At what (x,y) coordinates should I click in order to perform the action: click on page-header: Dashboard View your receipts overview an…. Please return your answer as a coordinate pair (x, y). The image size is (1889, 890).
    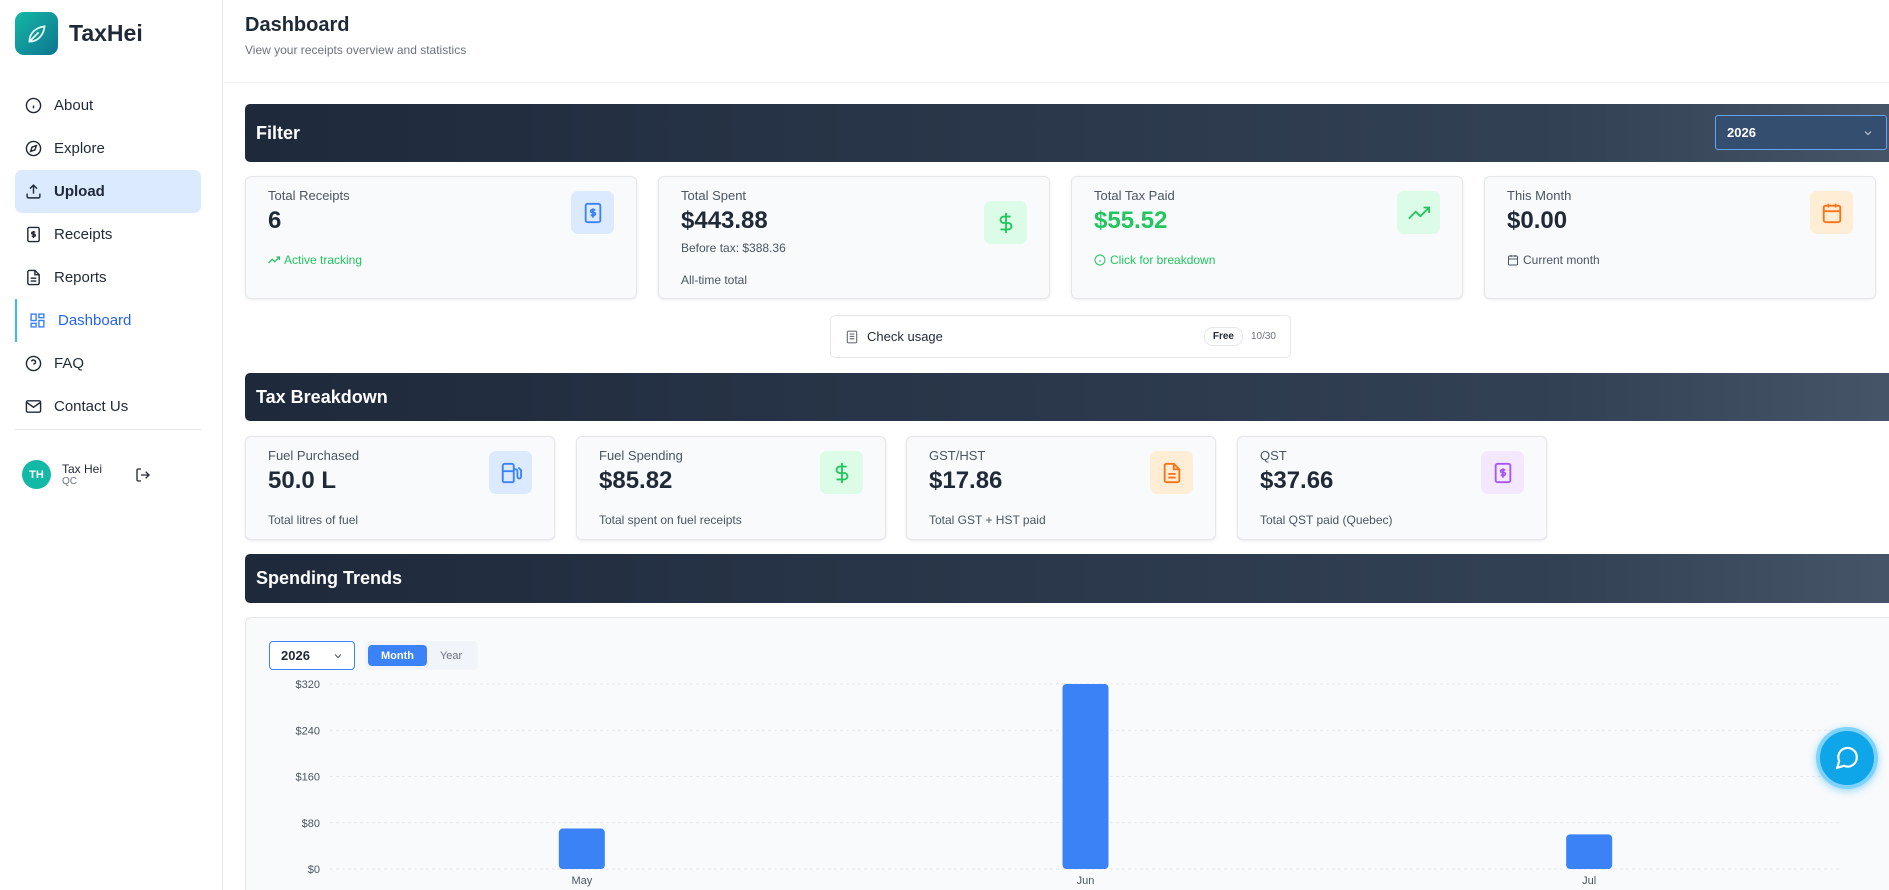
    Looking at the image, I should click on (355, 35).